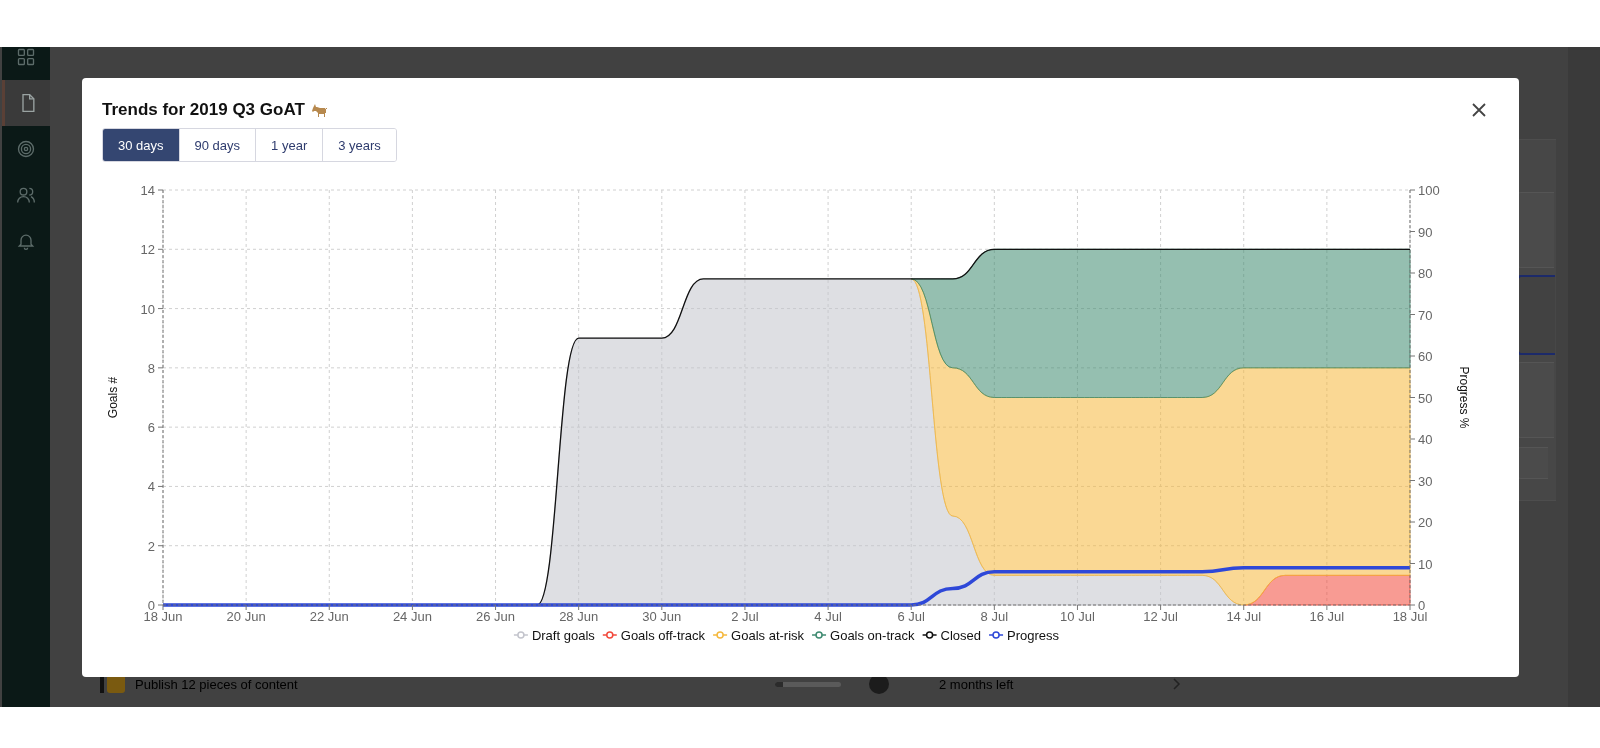  I want to click on axis-tick-label: 24 Jun, so click(412, 616).